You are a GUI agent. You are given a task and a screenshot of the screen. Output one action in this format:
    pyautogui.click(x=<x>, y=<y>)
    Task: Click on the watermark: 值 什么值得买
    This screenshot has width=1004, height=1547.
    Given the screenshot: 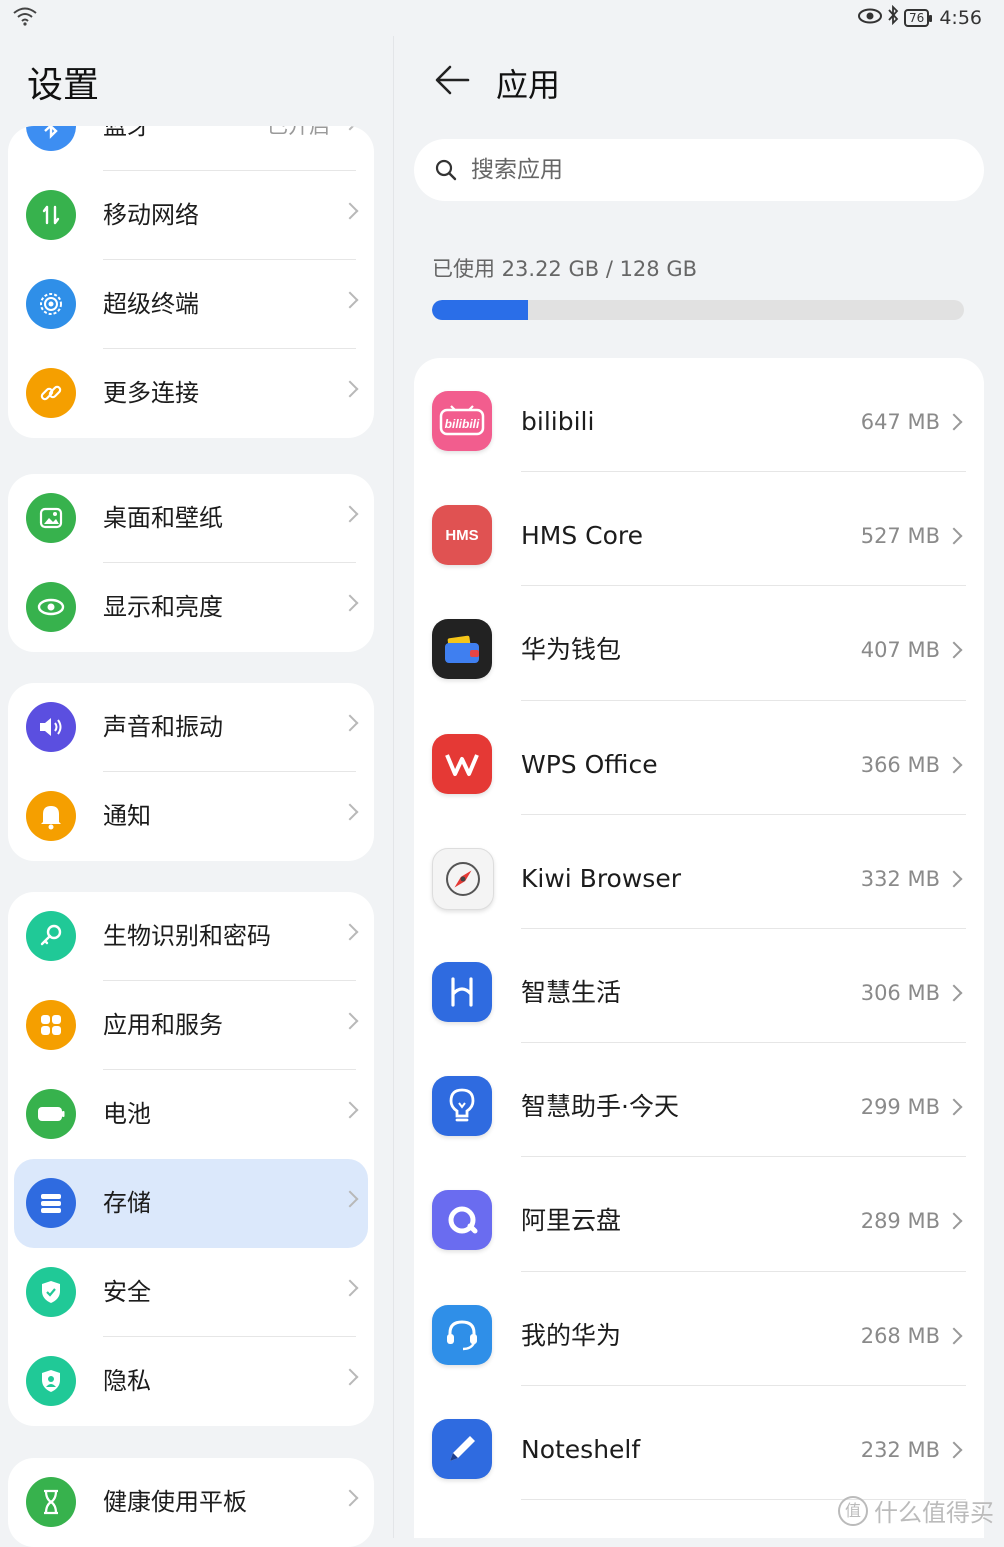 What is the action you would take?
    pyautogui.click(x=916, y=1510)
    